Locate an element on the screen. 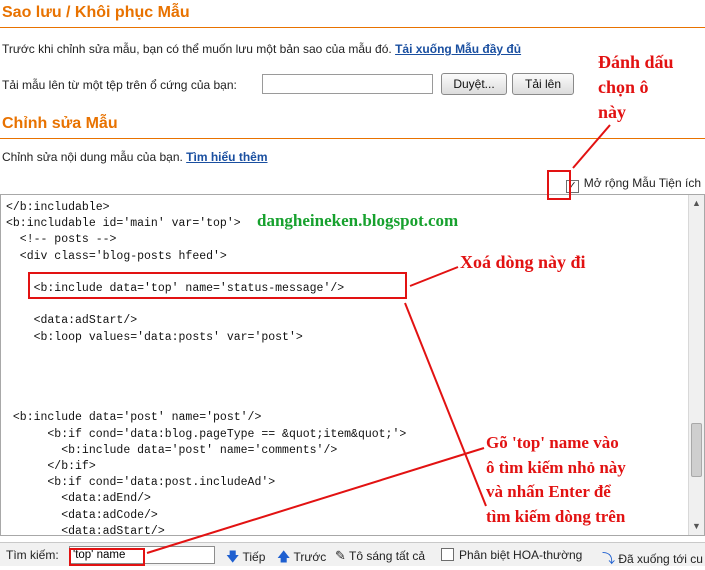 The width and height of the screenshot is (705, 570). scroll-up-icon: ▲ is located at coordinates (696, 203).